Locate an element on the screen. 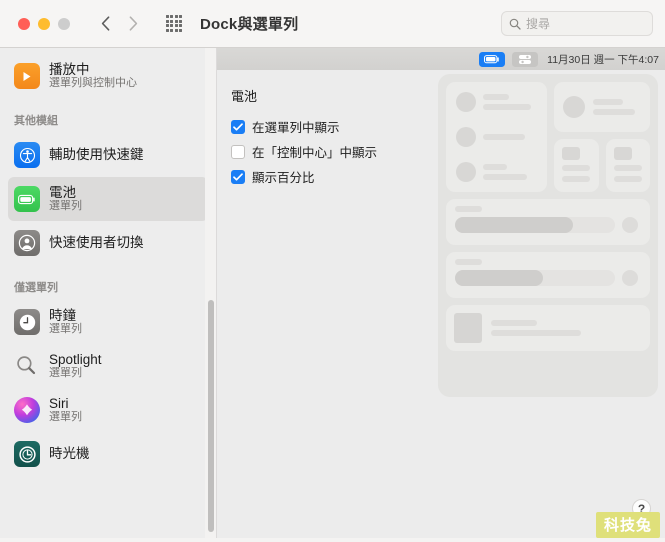 This screenshot has width=665, height=542. menubar-battery-icon is located at coordinates (492, 59).